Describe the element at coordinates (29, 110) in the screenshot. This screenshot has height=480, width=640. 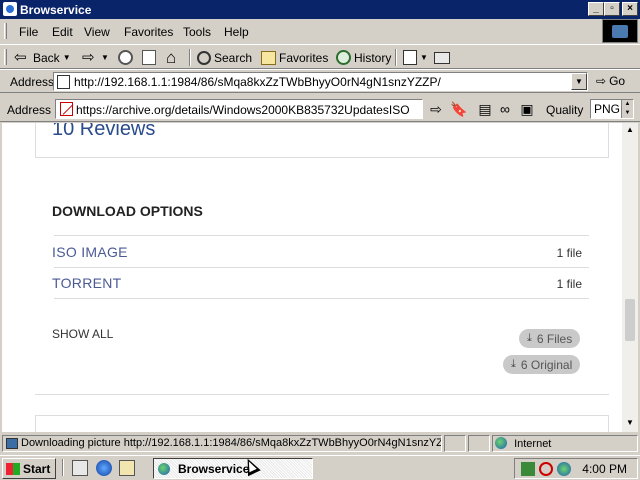
I see `browservice-address-label: Address` at that location.